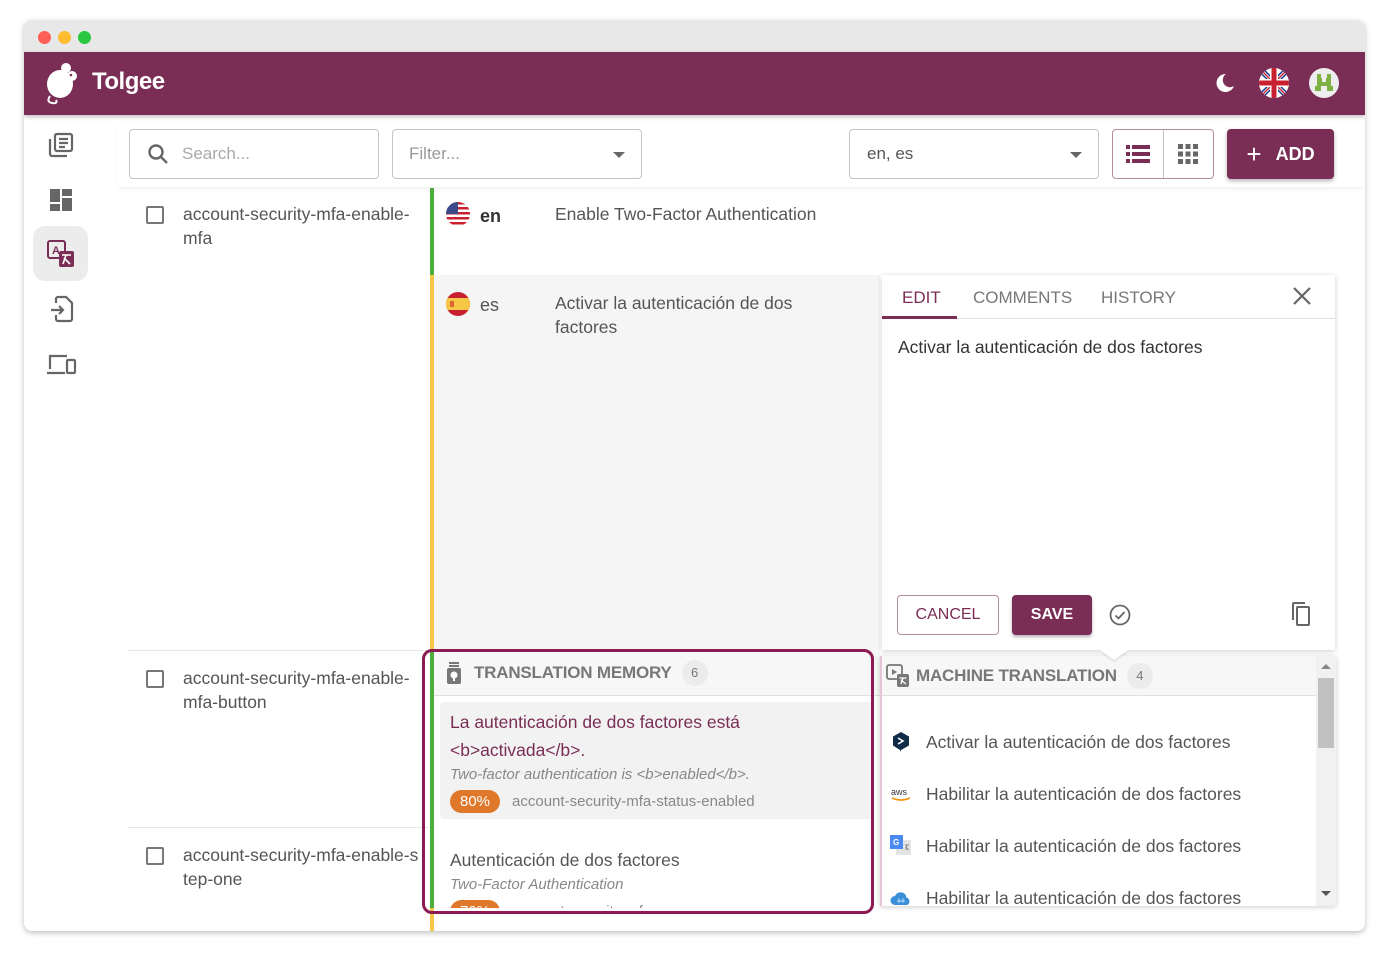 This screenshot has width=1389, height=958. I want to click on spain-flag-icon, so click(458, 304).